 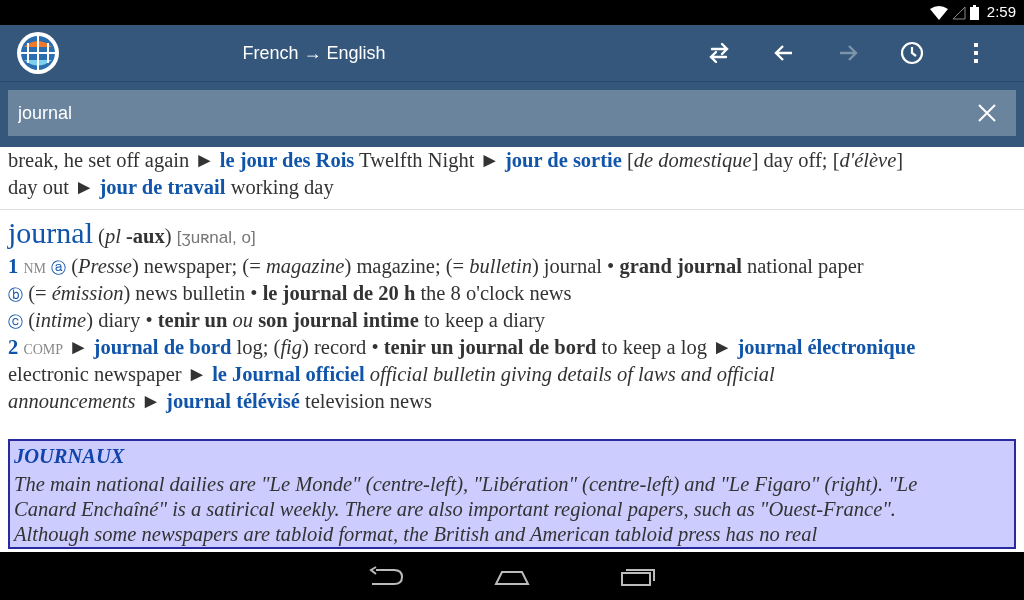 I want to click on close-icon, so click(x=987, y=113).